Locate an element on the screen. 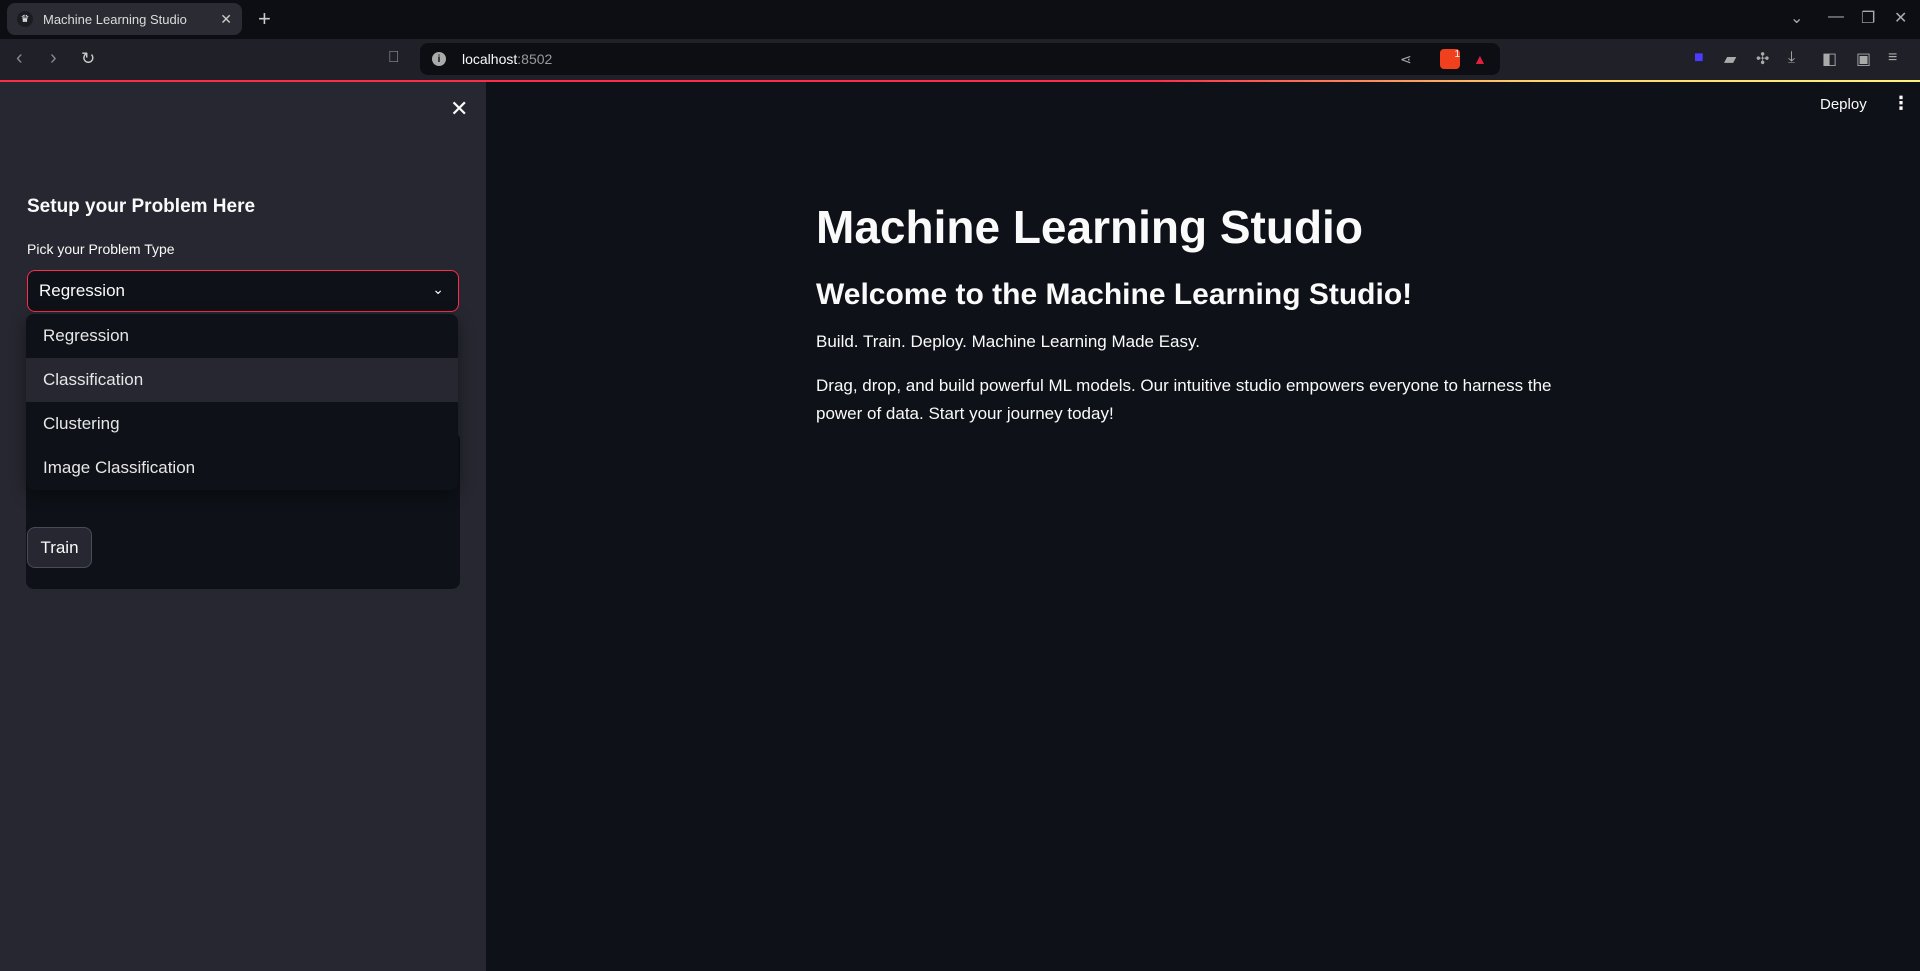 This screenshot has width=1920, height=971. new-tab-icon: + is located at coordinates (264, 19).